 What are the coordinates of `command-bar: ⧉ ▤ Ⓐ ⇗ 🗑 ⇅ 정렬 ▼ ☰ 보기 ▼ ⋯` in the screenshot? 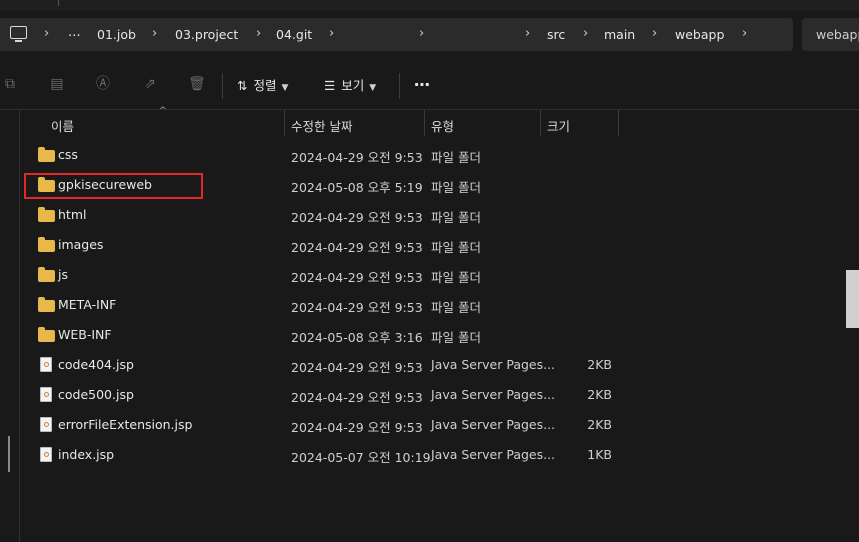 It's located at (429, 84).